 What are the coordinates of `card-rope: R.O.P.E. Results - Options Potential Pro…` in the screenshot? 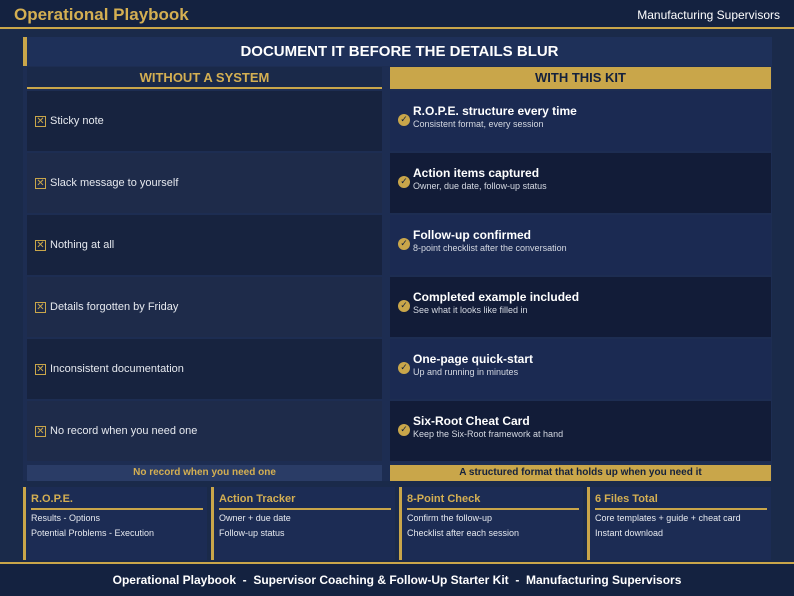 It's located at (115, 523).